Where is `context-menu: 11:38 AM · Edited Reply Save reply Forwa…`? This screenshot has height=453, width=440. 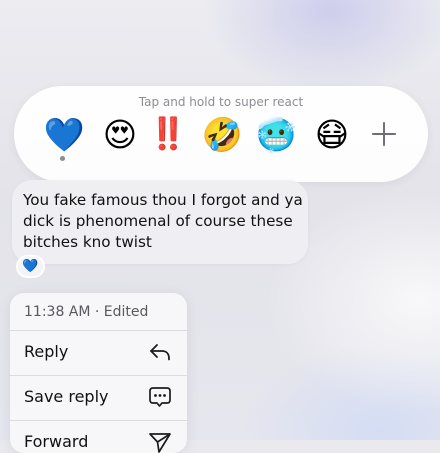
context-menu: 11:38 AM · Edited Reply Save reply Forwa… is located at coordinates (98, 373).